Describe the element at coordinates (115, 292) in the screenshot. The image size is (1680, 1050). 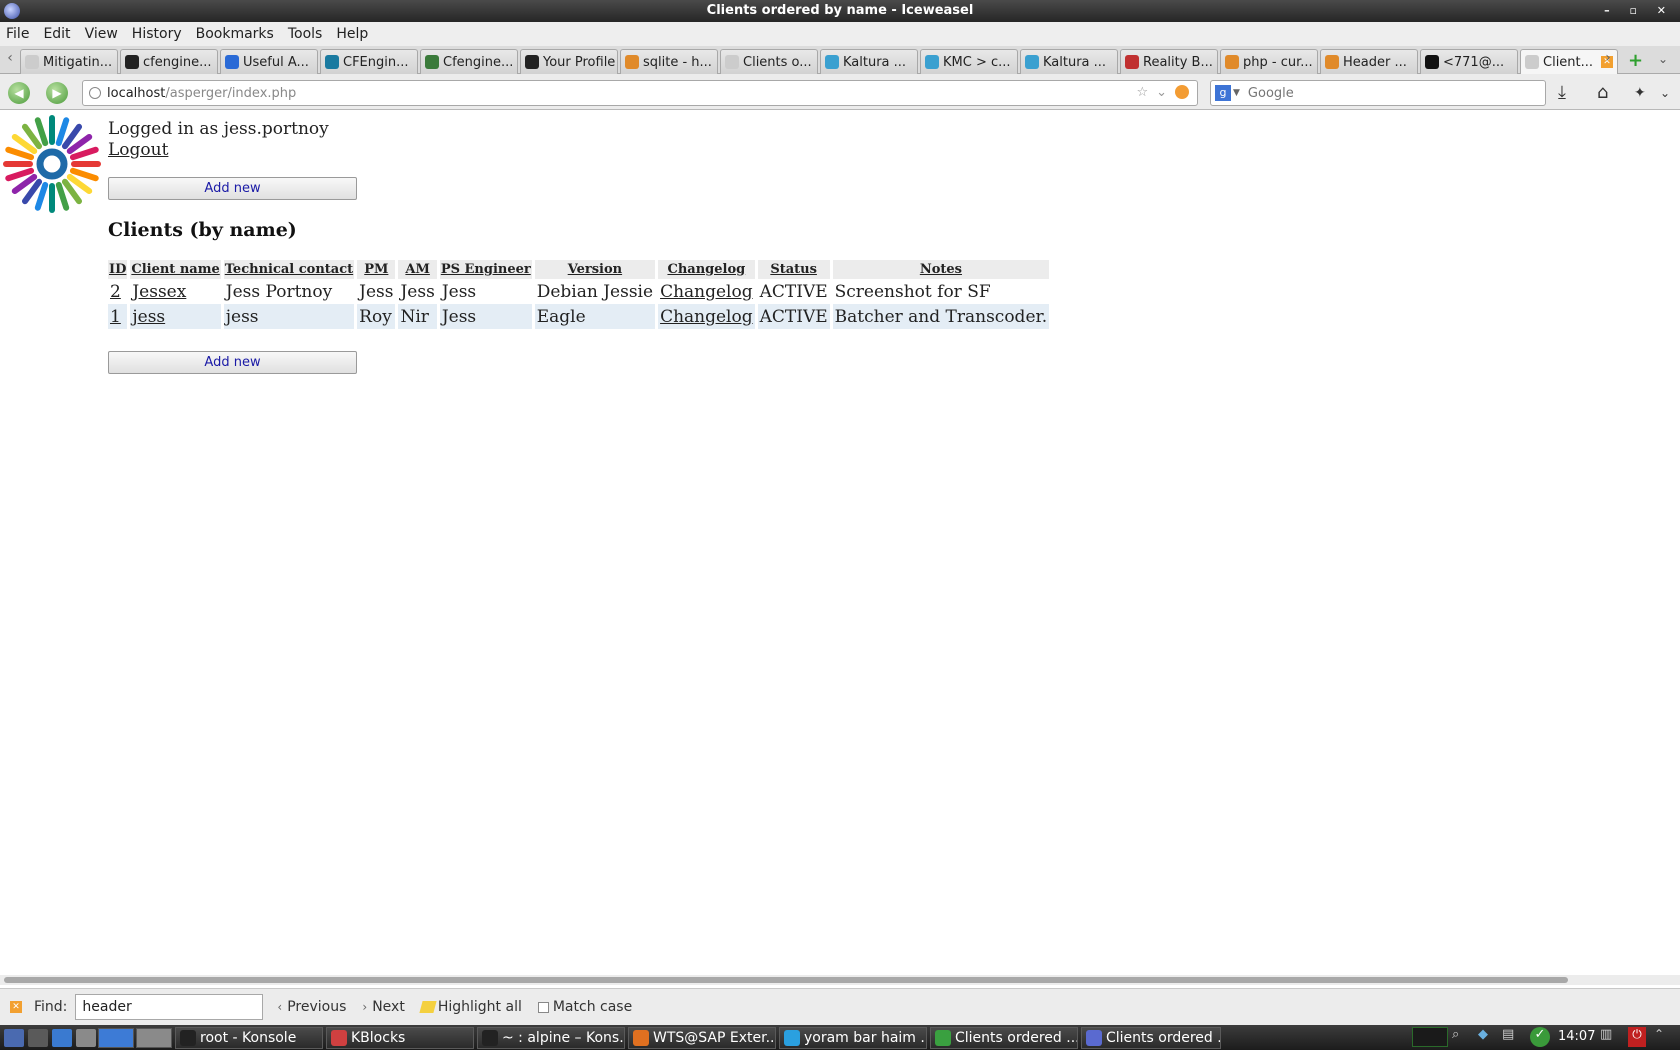
I see `client-id-link: 2` at that location.